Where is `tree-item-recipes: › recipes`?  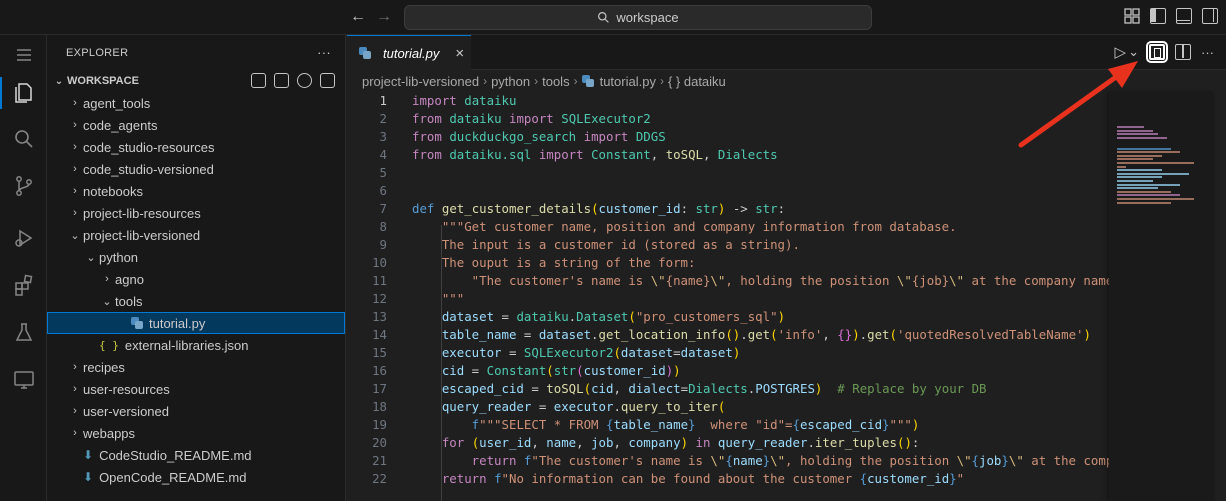
tree-item-recipes: › recipes is located at coordinates (196, 367).